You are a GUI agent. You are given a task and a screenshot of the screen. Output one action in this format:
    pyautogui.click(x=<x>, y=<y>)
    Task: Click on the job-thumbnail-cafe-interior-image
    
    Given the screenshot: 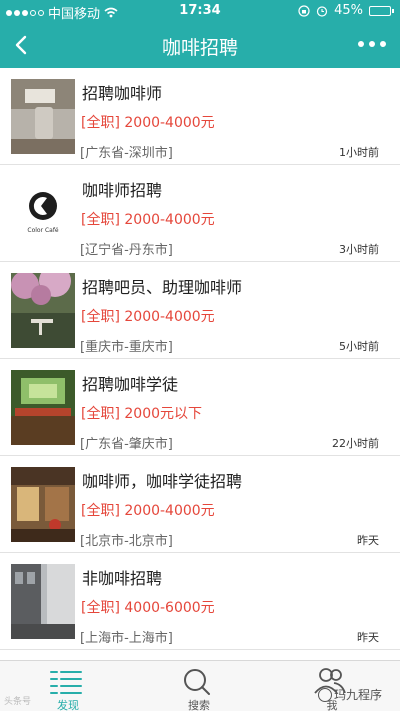 What is the action you would take?
    pyautogui.click(x=43, y=407)
    